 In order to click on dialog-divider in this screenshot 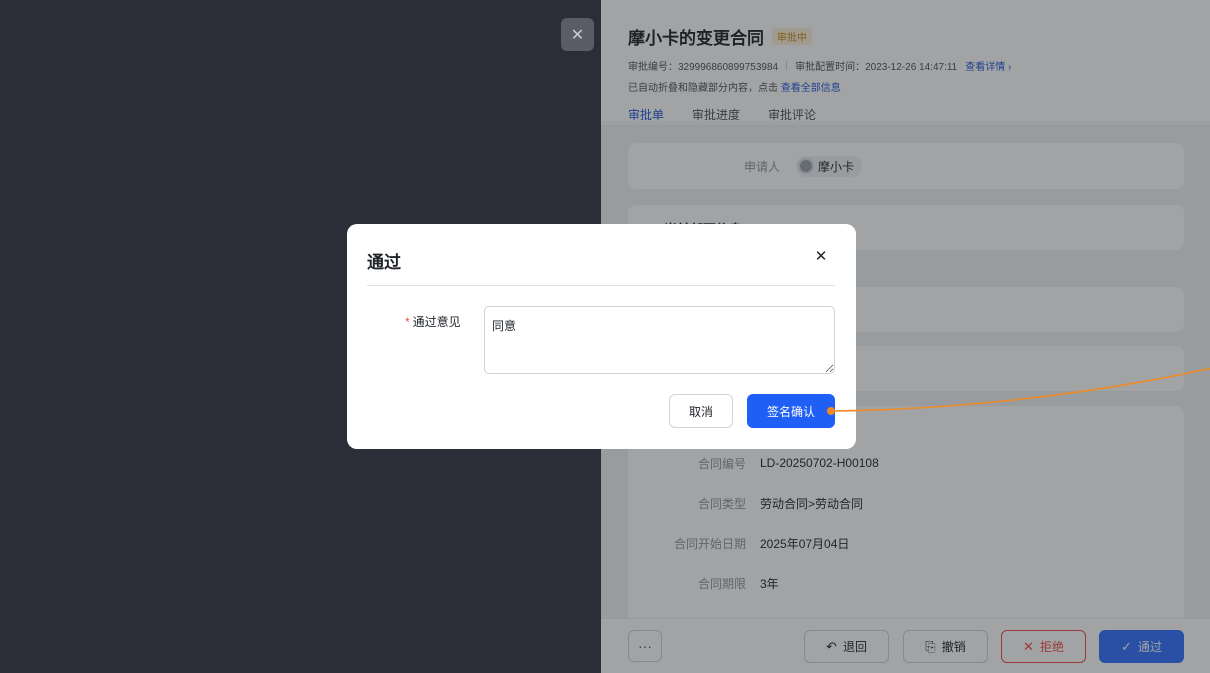, I will do `click(601, 285)`.